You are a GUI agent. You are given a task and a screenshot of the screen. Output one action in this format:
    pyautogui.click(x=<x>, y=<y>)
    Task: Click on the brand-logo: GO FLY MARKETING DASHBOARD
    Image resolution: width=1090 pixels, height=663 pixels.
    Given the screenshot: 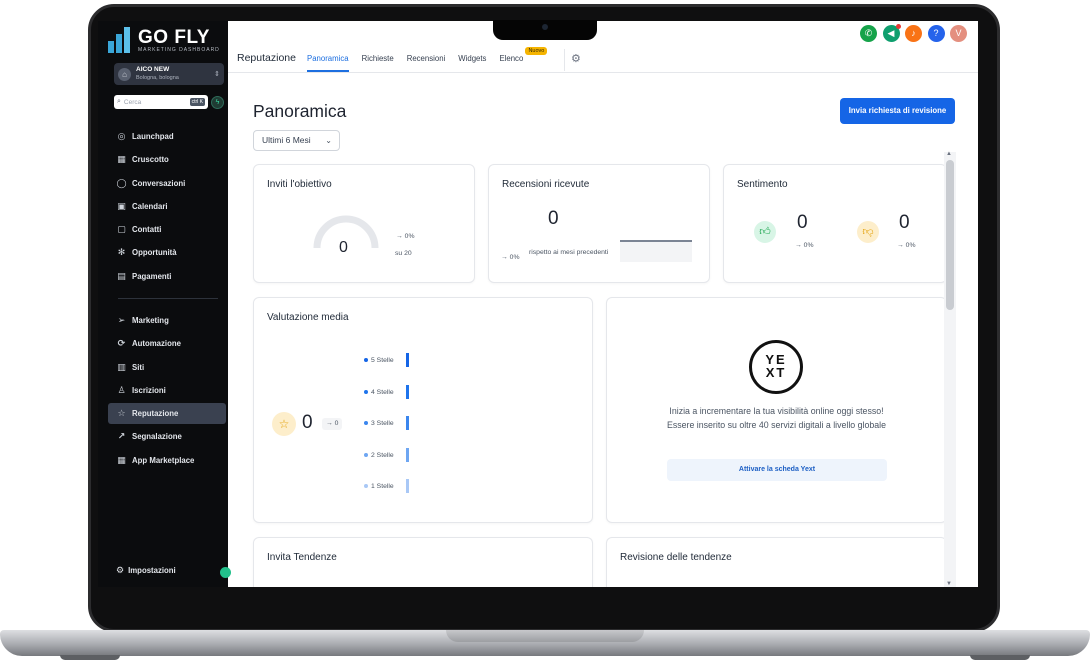 What is the action you would take?
    pyautogui.click(x=164, y=40)
    